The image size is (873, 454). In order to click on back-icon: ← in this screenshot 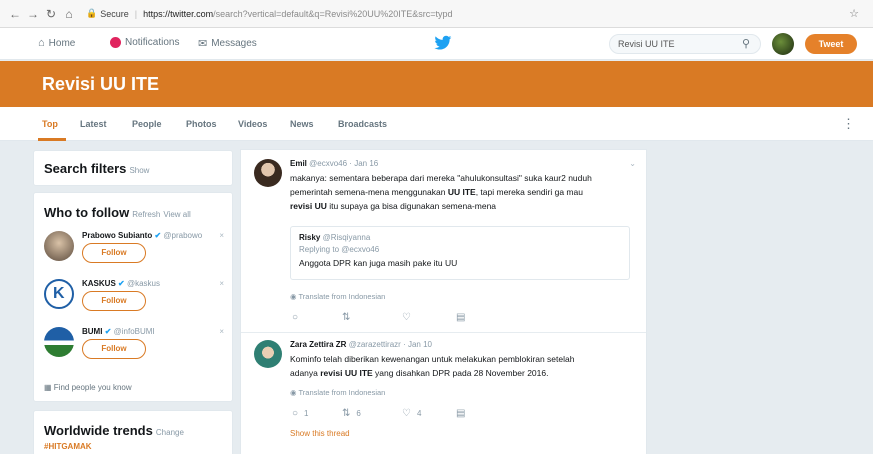, I will do `click(15, 14)`.